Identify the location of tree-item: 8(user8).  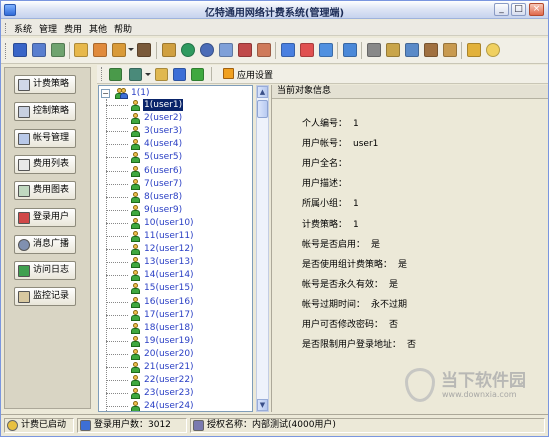
(169, 197).